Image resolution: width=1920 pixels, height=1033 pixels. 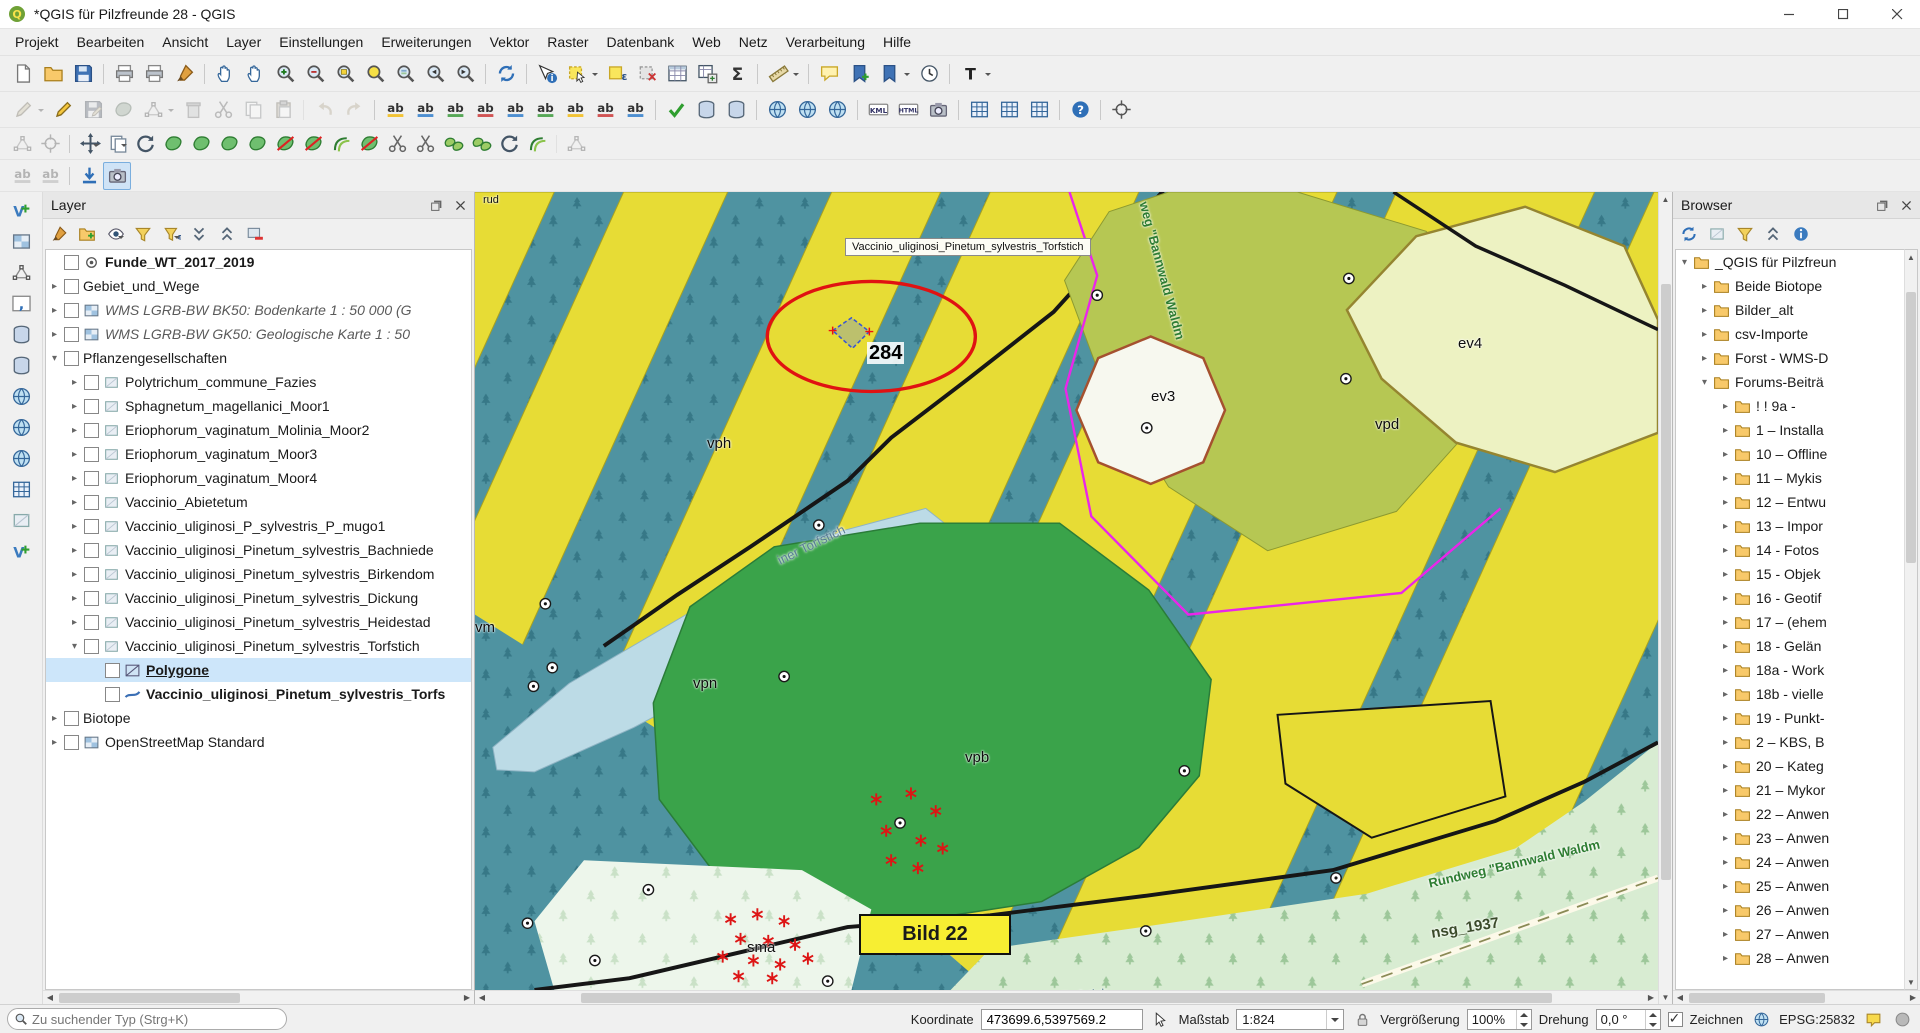 I want to click on layer-tree-item: ▸ Gebiet_und_Wege, so click(x=258, y=286).